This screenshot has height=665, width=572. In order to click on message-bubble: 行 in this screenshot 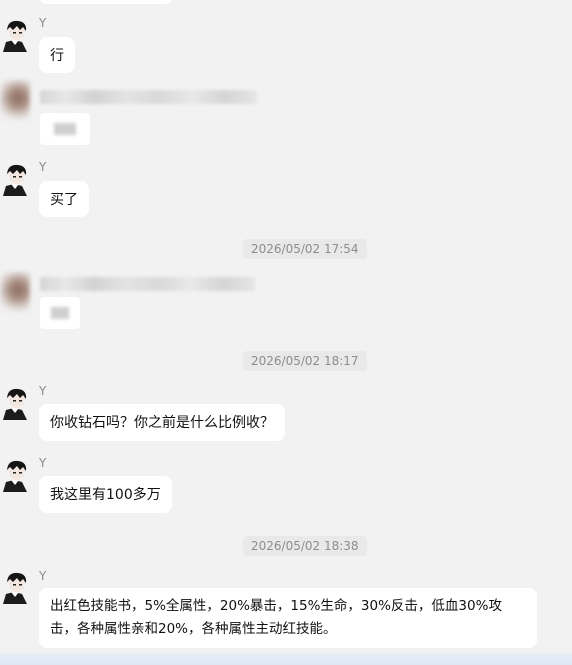, I will do `click(57, 55)`.